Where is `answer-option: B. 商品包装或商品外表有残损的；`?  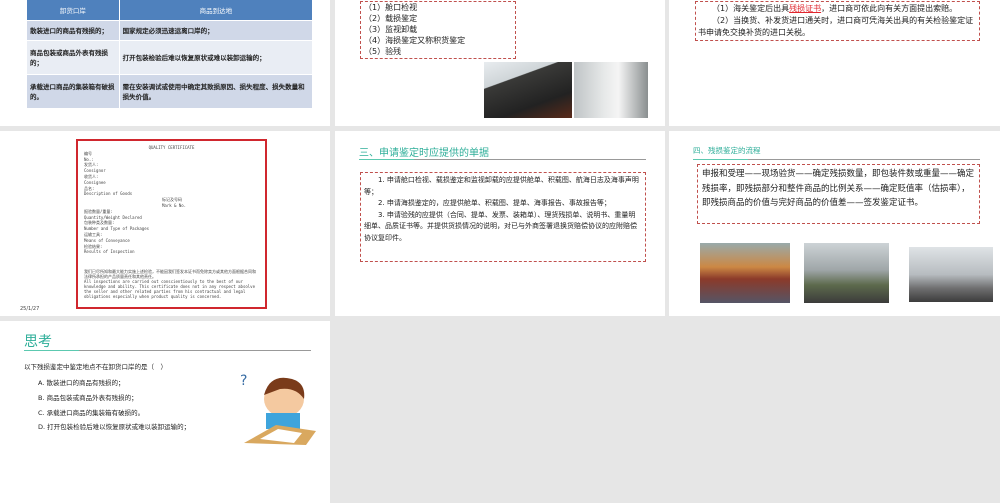 answer-option: B. 商品包装或商品外表有残损的； is located at coordinates (88, 397).